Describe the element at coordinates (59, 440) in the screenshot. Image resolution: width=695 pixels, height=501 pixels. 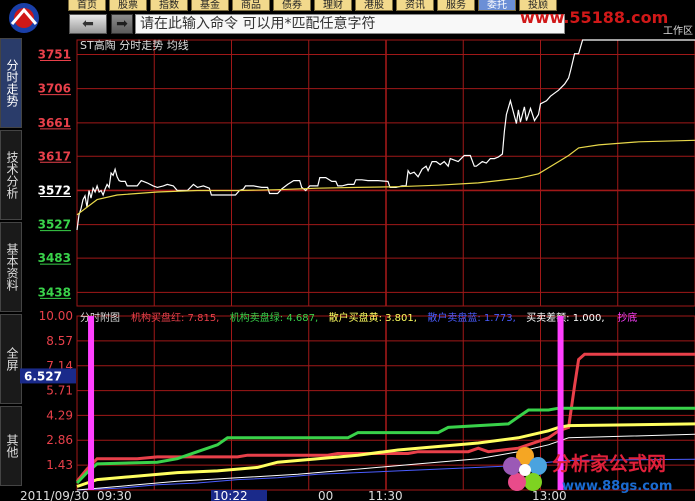
I see `indicator-y-tick: 2.86` at that location.